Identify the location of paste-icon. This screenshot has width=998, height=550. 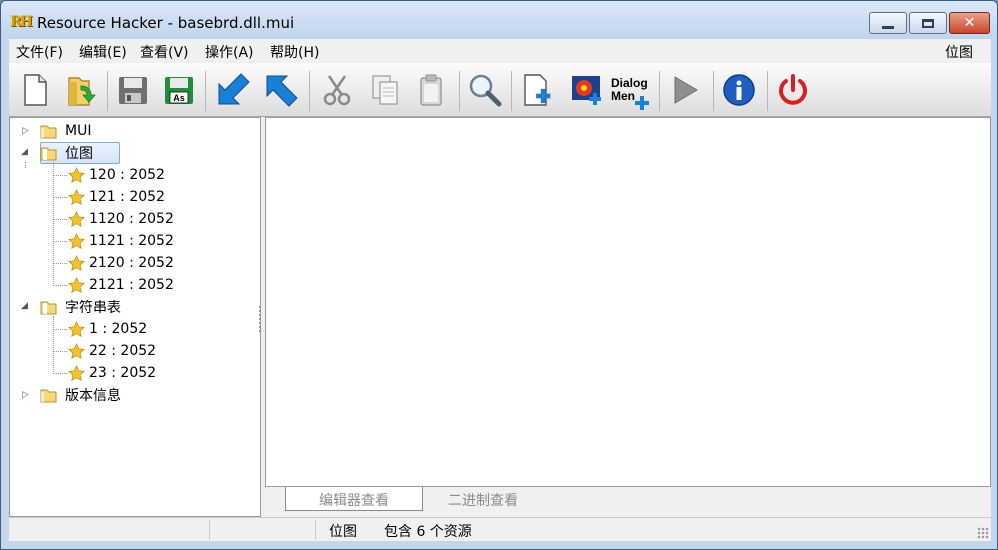
(431, 90).